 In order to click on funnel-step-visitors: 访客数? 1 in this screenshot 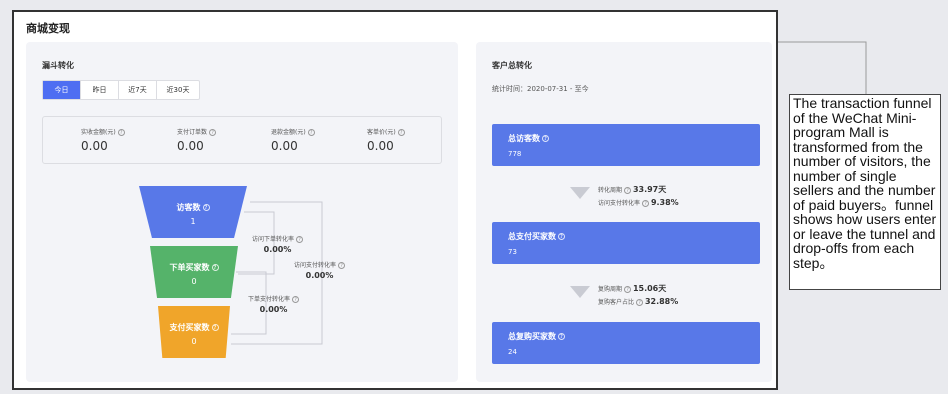, I will do `click(193, 212)`.